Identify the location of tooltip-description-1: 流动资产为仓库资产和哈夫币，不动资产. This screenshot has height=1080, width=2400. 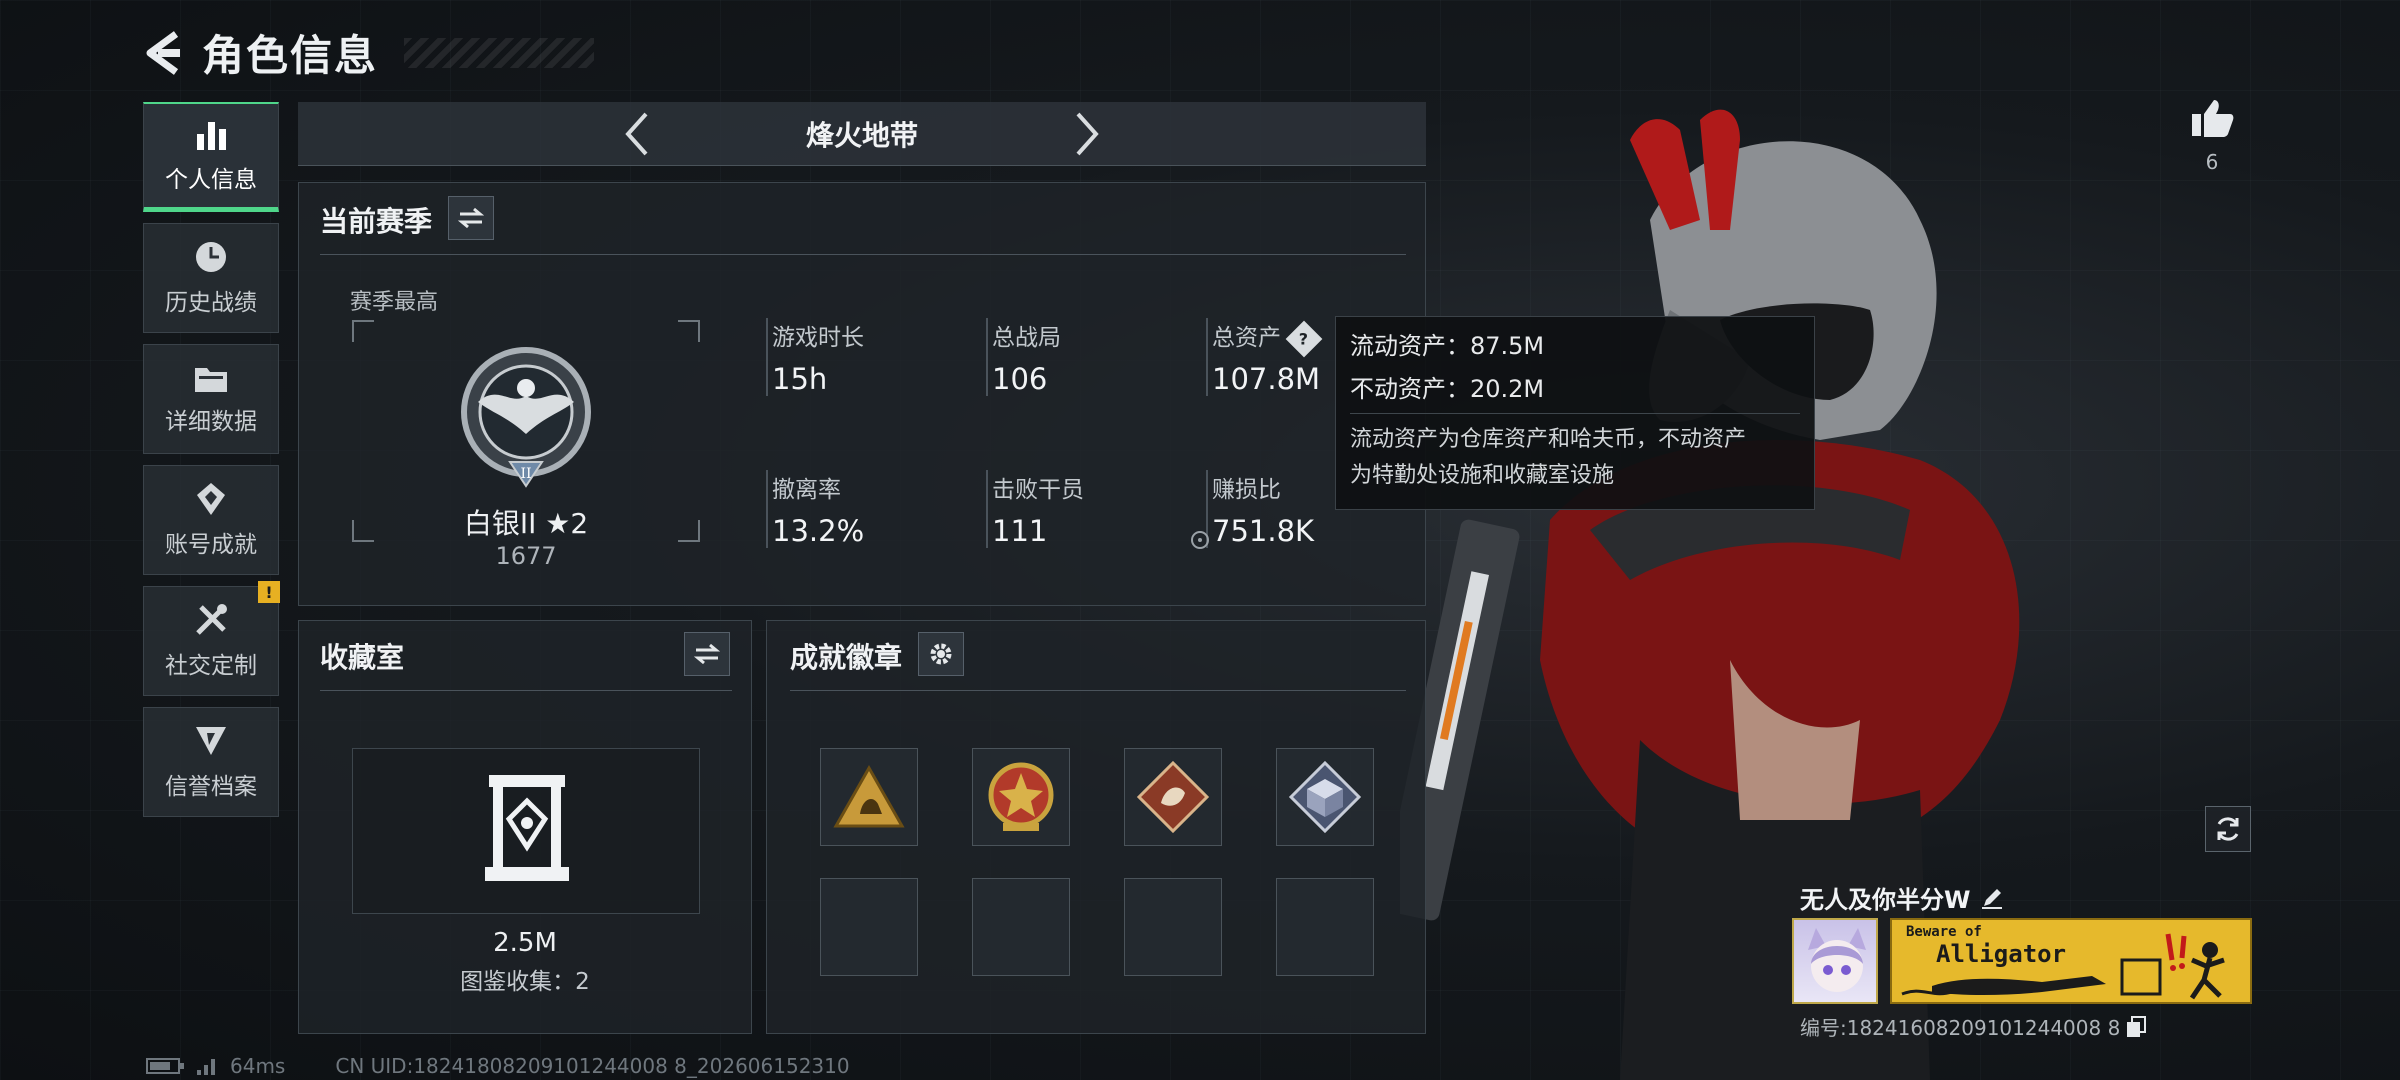
(1548, 439).